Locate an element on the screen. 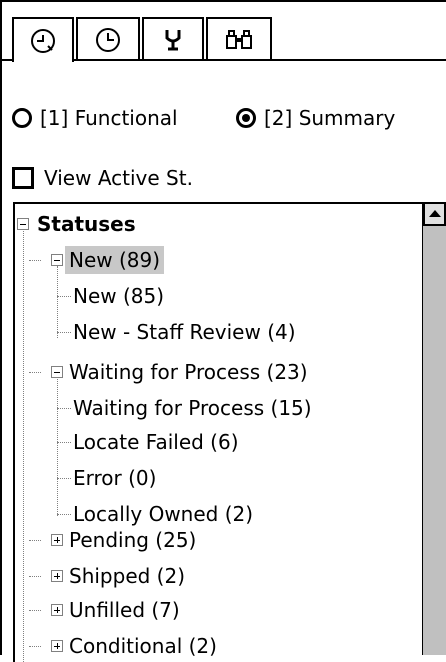 This screenshot has height=662, width=446. radio-unchecked-icon is located at coordinates (22, 118).